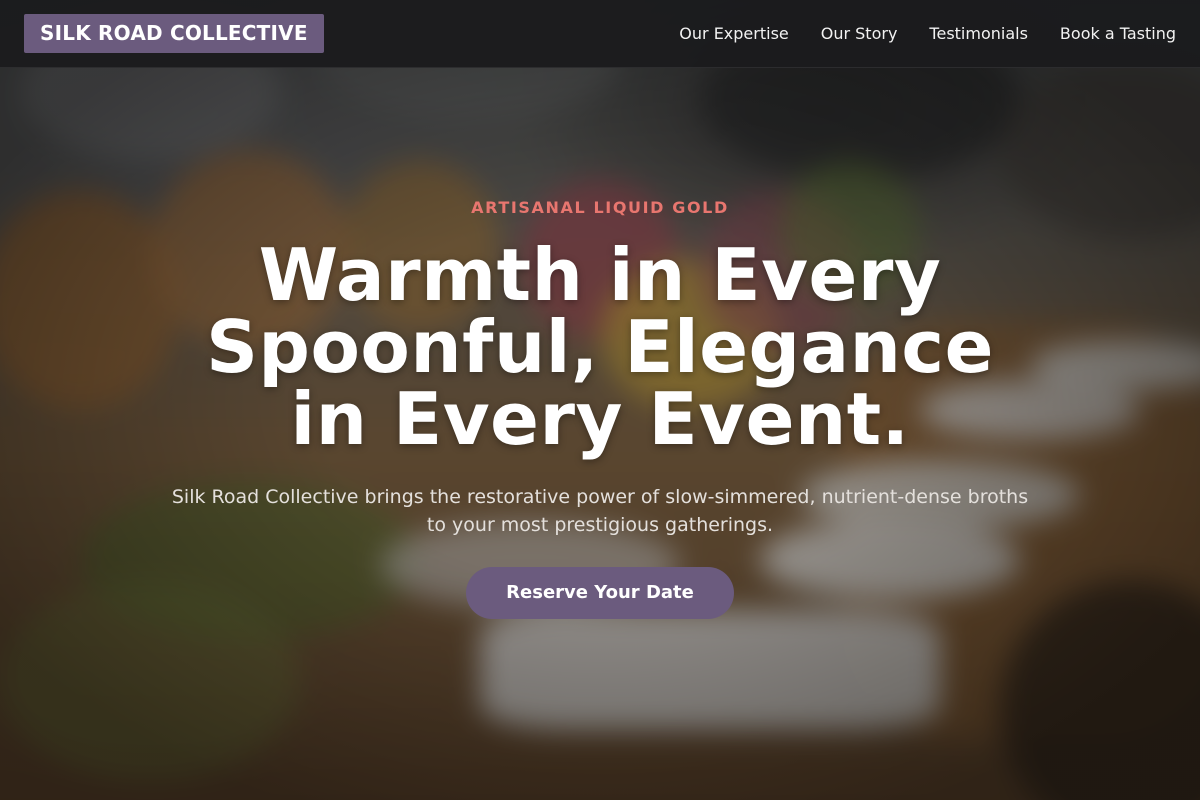 This screenshot has width=1200, height=800. I want to click on nav-link-testimonials: Testimonials, so click(978, 33).